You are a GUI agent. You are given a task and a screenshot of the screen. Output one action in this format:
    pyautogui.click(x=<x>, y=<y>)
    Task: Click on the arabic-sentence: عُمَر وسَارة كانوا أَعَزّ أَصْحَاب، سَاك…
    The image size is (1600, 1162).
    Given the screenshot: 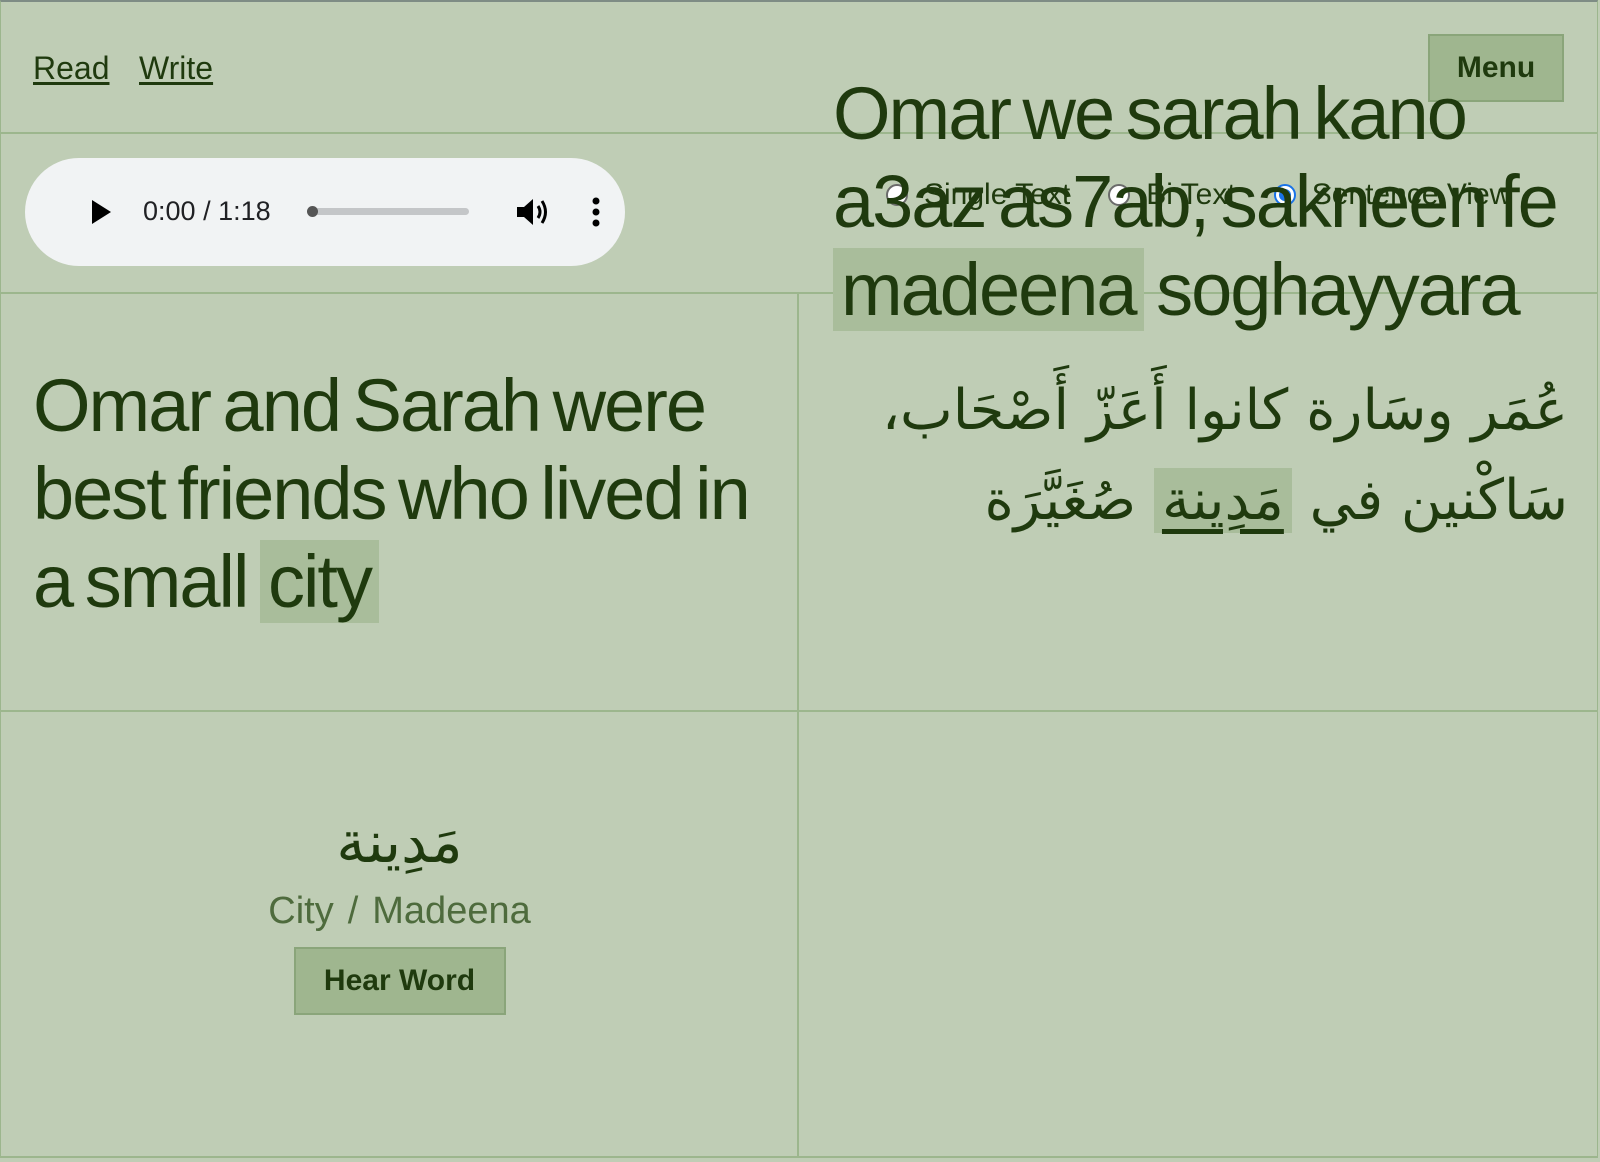 What is the action you would take?
    pyautogui.click(x=1203, y=456)
    